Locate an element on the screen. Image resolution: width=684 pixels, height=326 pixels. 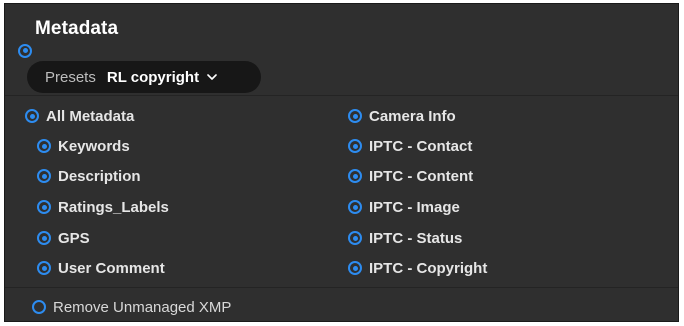
option-iptc-image: IPTC - Image is located at coordinates (404, 207).